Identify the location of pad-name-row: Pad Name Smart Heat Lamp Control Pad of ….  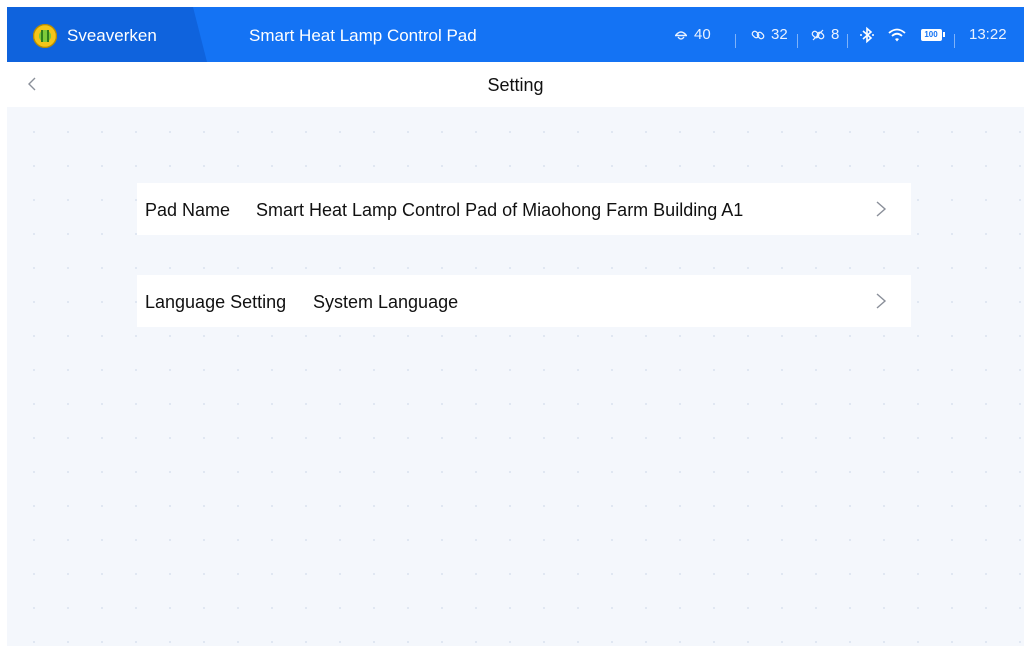
(524, 209).